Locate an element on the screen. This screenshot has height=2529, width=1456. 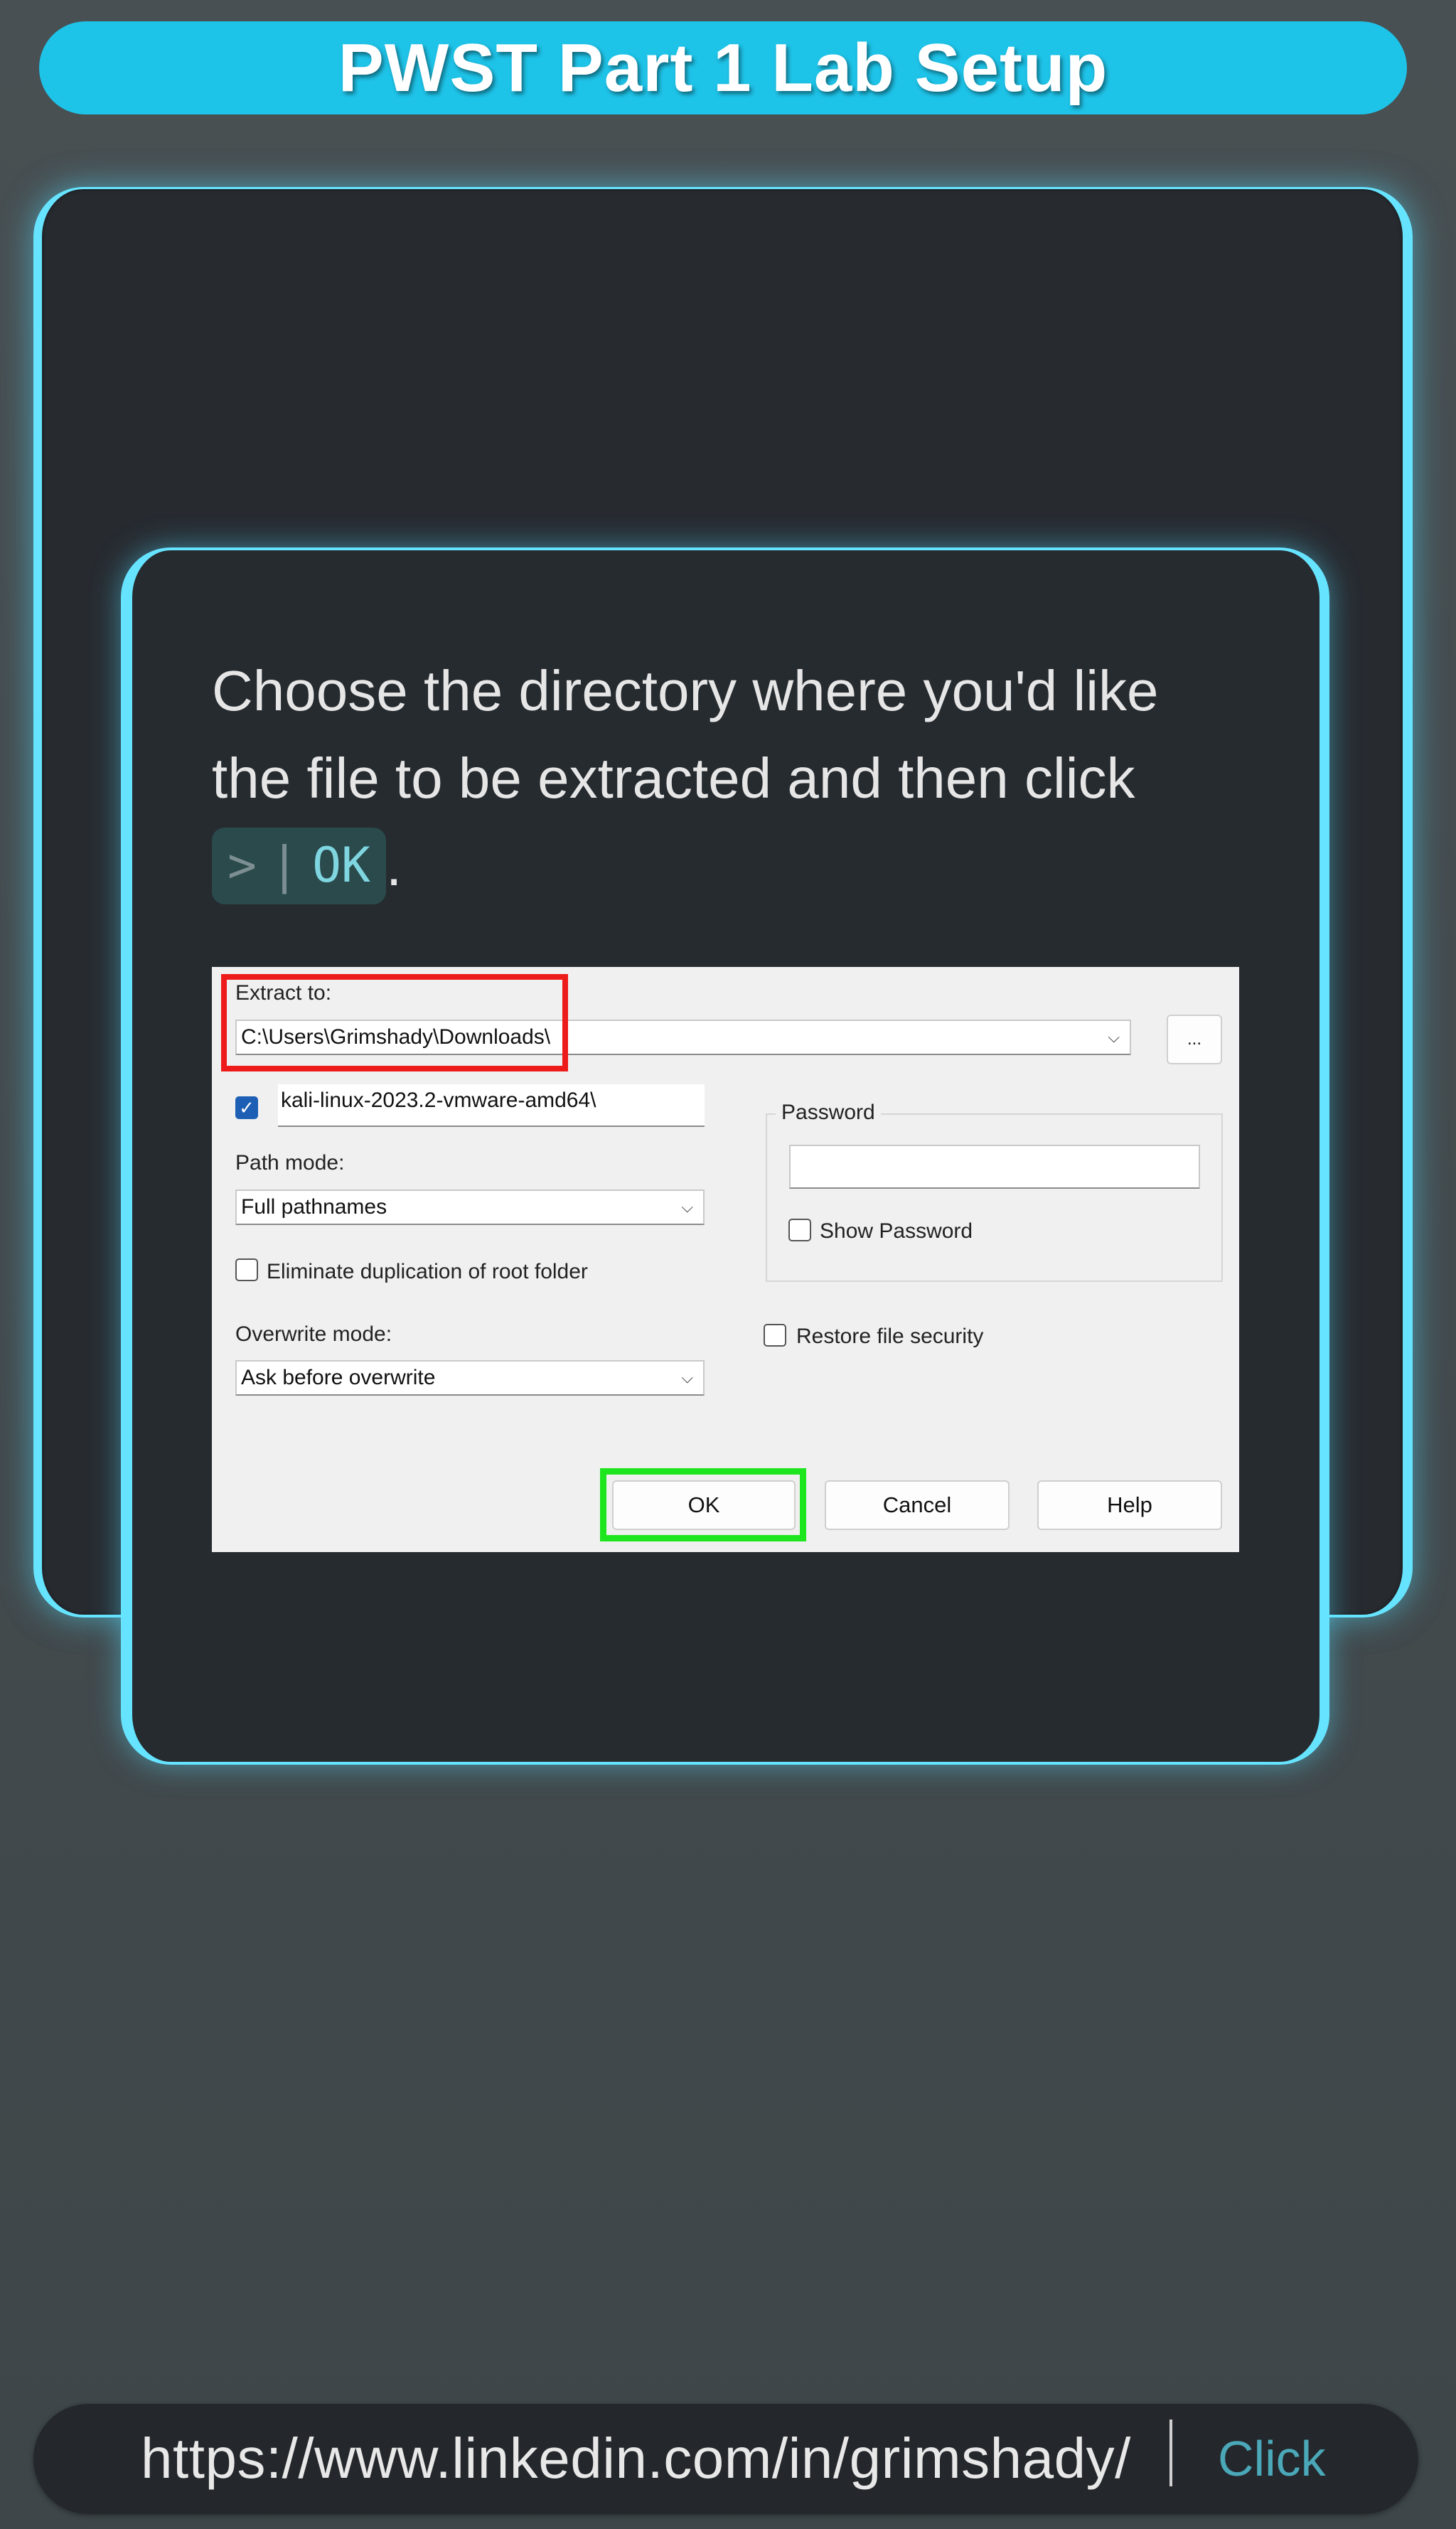
subfolder-input: kali-linux-2023.2-vmware-amd64\ is located at coordinates (492, 1105).